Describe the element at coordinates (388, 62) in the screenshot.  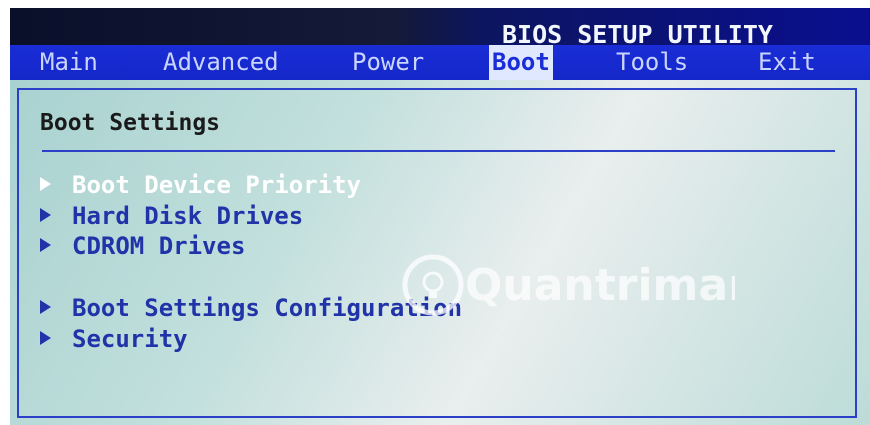
I see `menu-item-power: Power` at that location.